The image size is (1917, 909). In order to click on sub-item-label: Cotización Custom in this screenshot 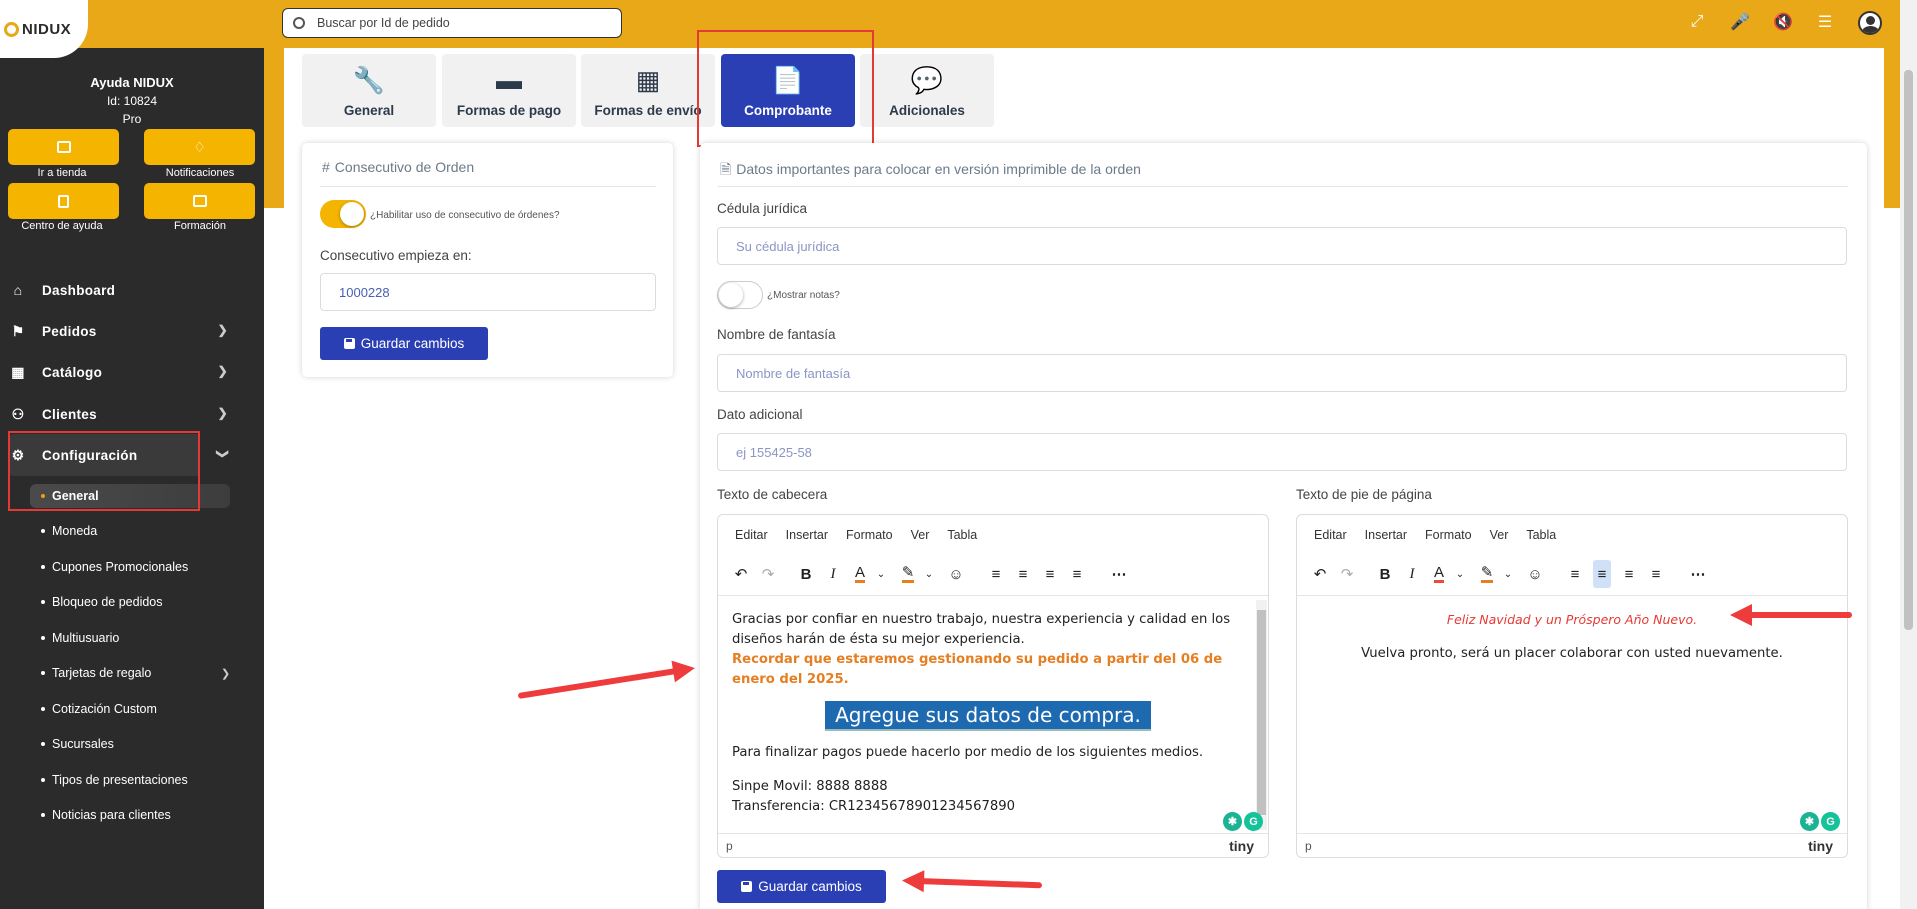, I will do `click(104, 709)`.